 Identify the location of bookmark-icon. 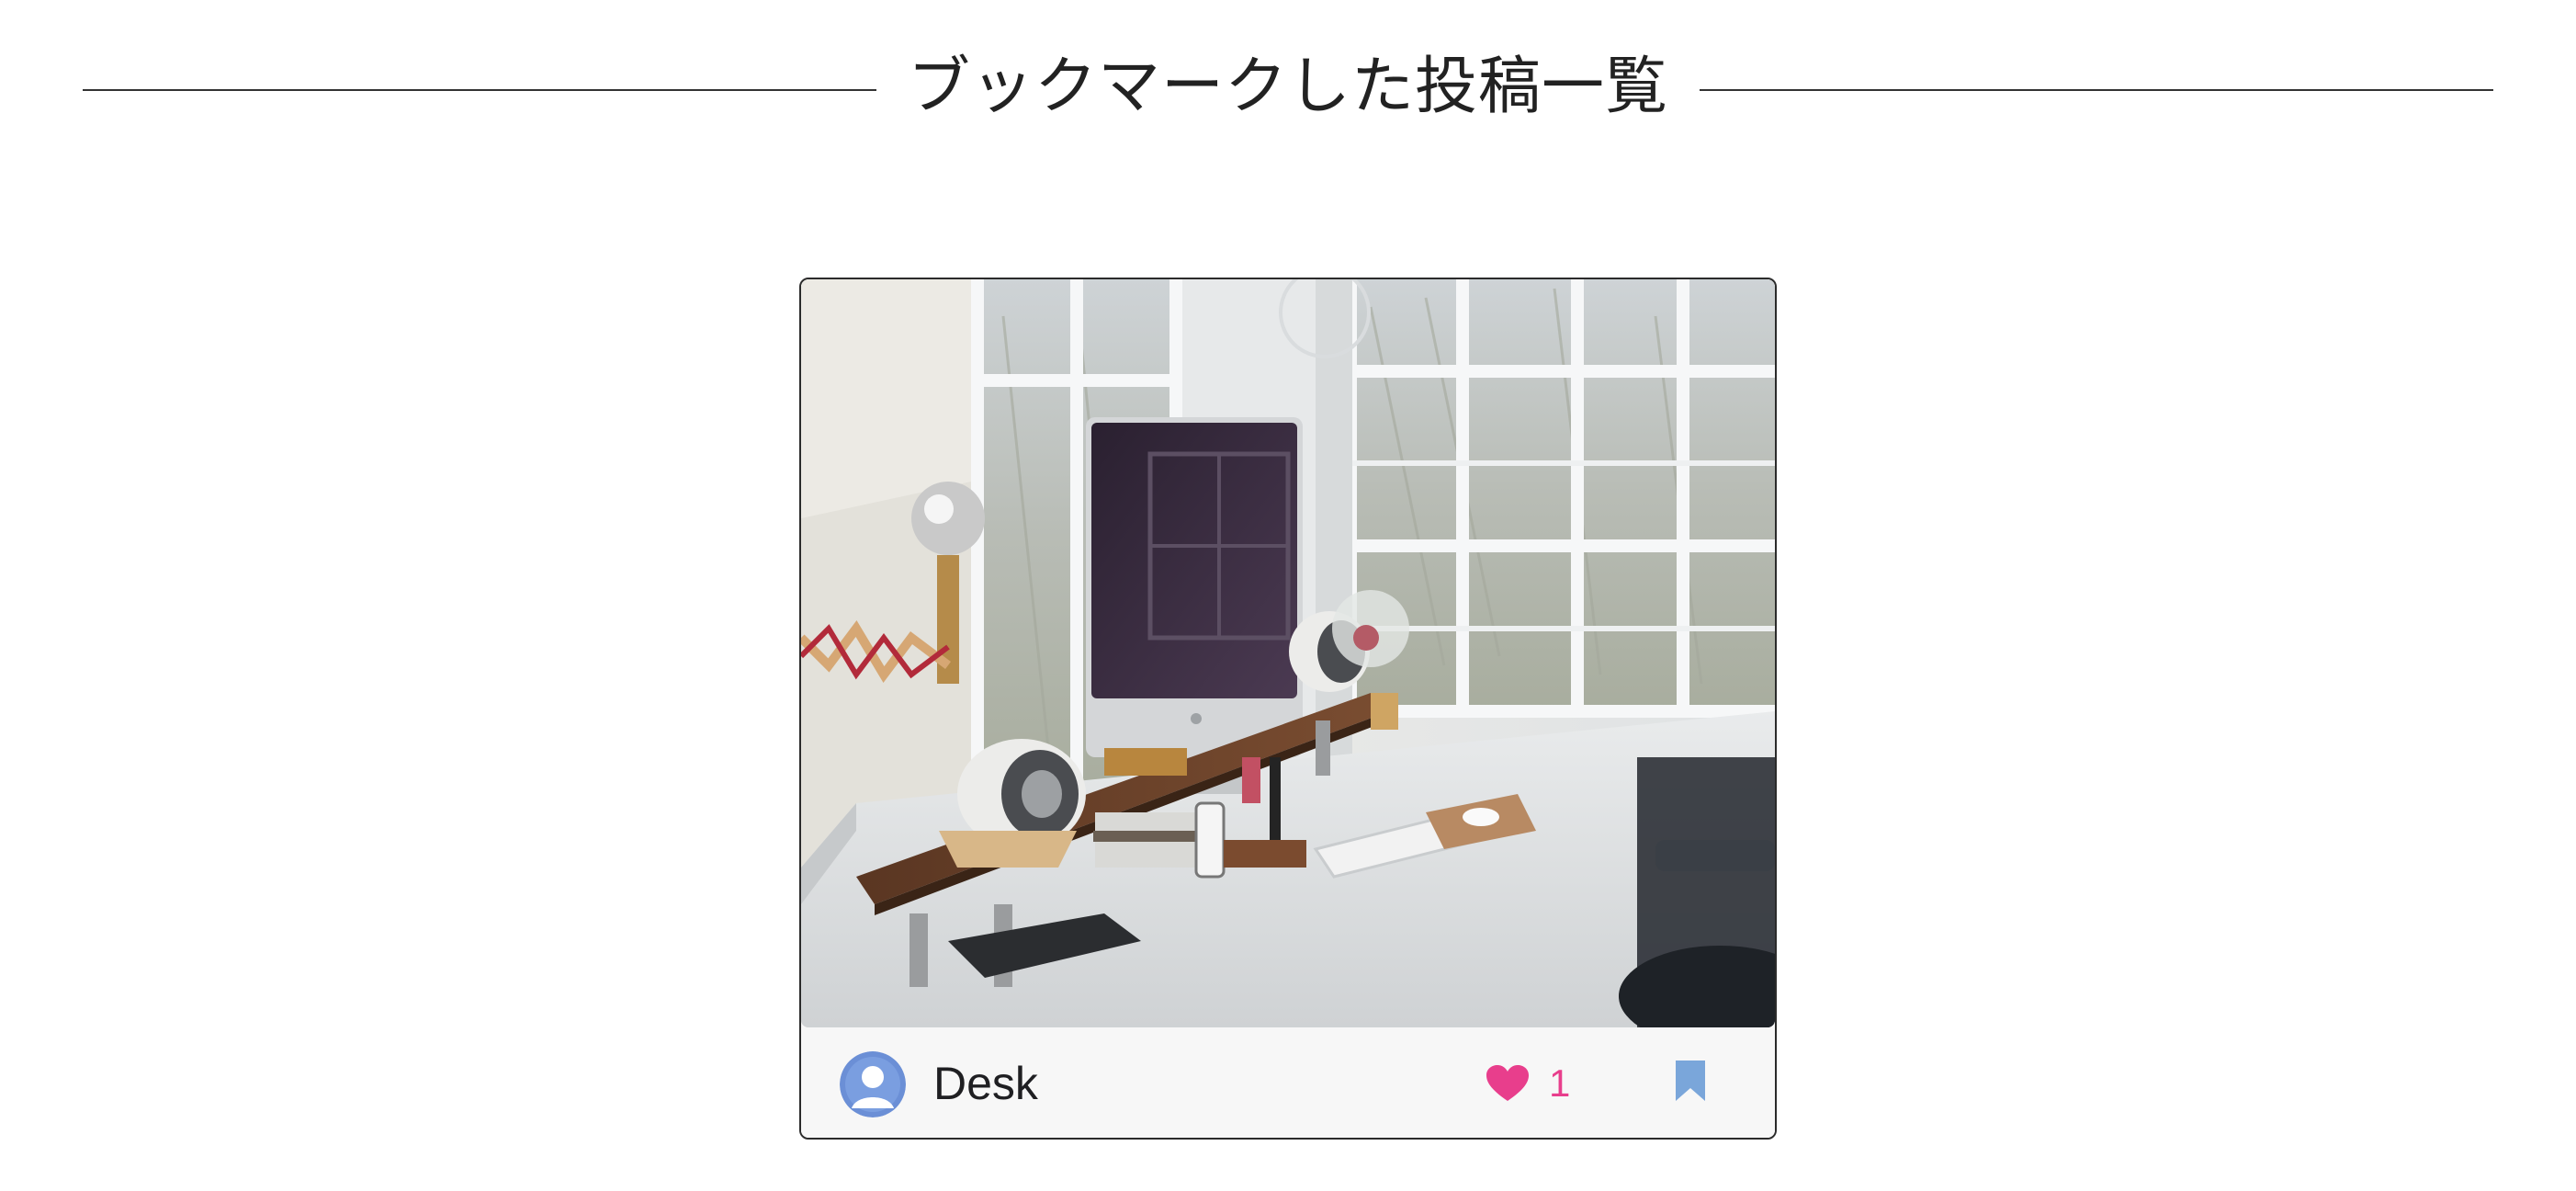
(1690, 1081).